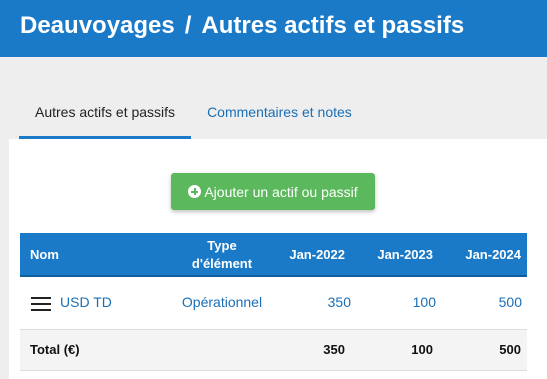 This screenshot has width=547, height=379. I want to click on row-type-link: Opérationnel, so click(222, 302).